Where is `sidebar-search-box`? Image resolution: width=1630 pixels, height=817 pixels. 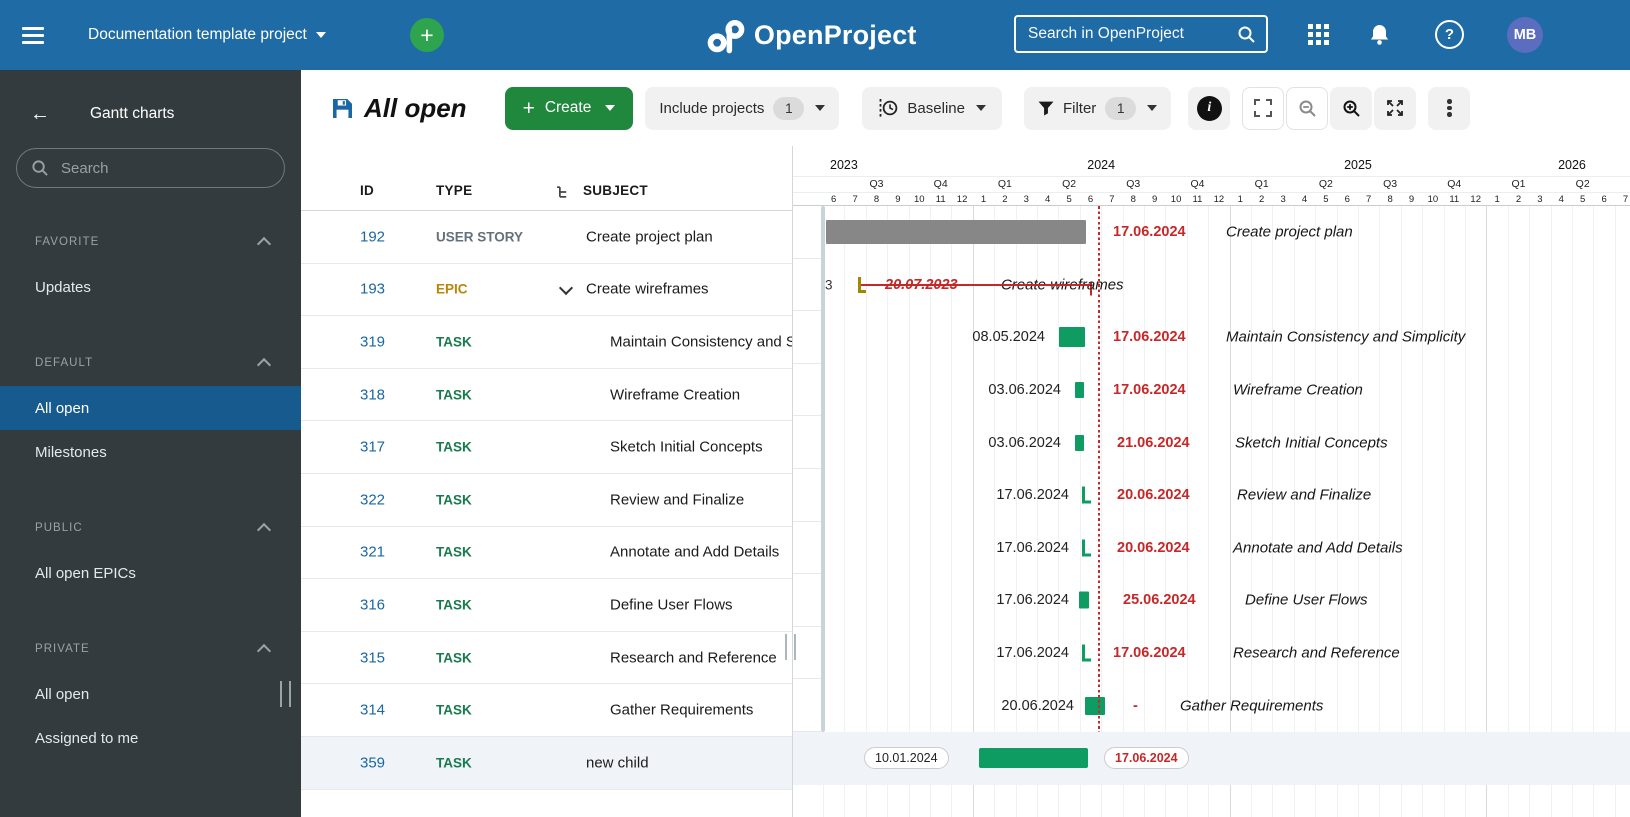
sidebar-search-box is located at coordinates (150, 168).